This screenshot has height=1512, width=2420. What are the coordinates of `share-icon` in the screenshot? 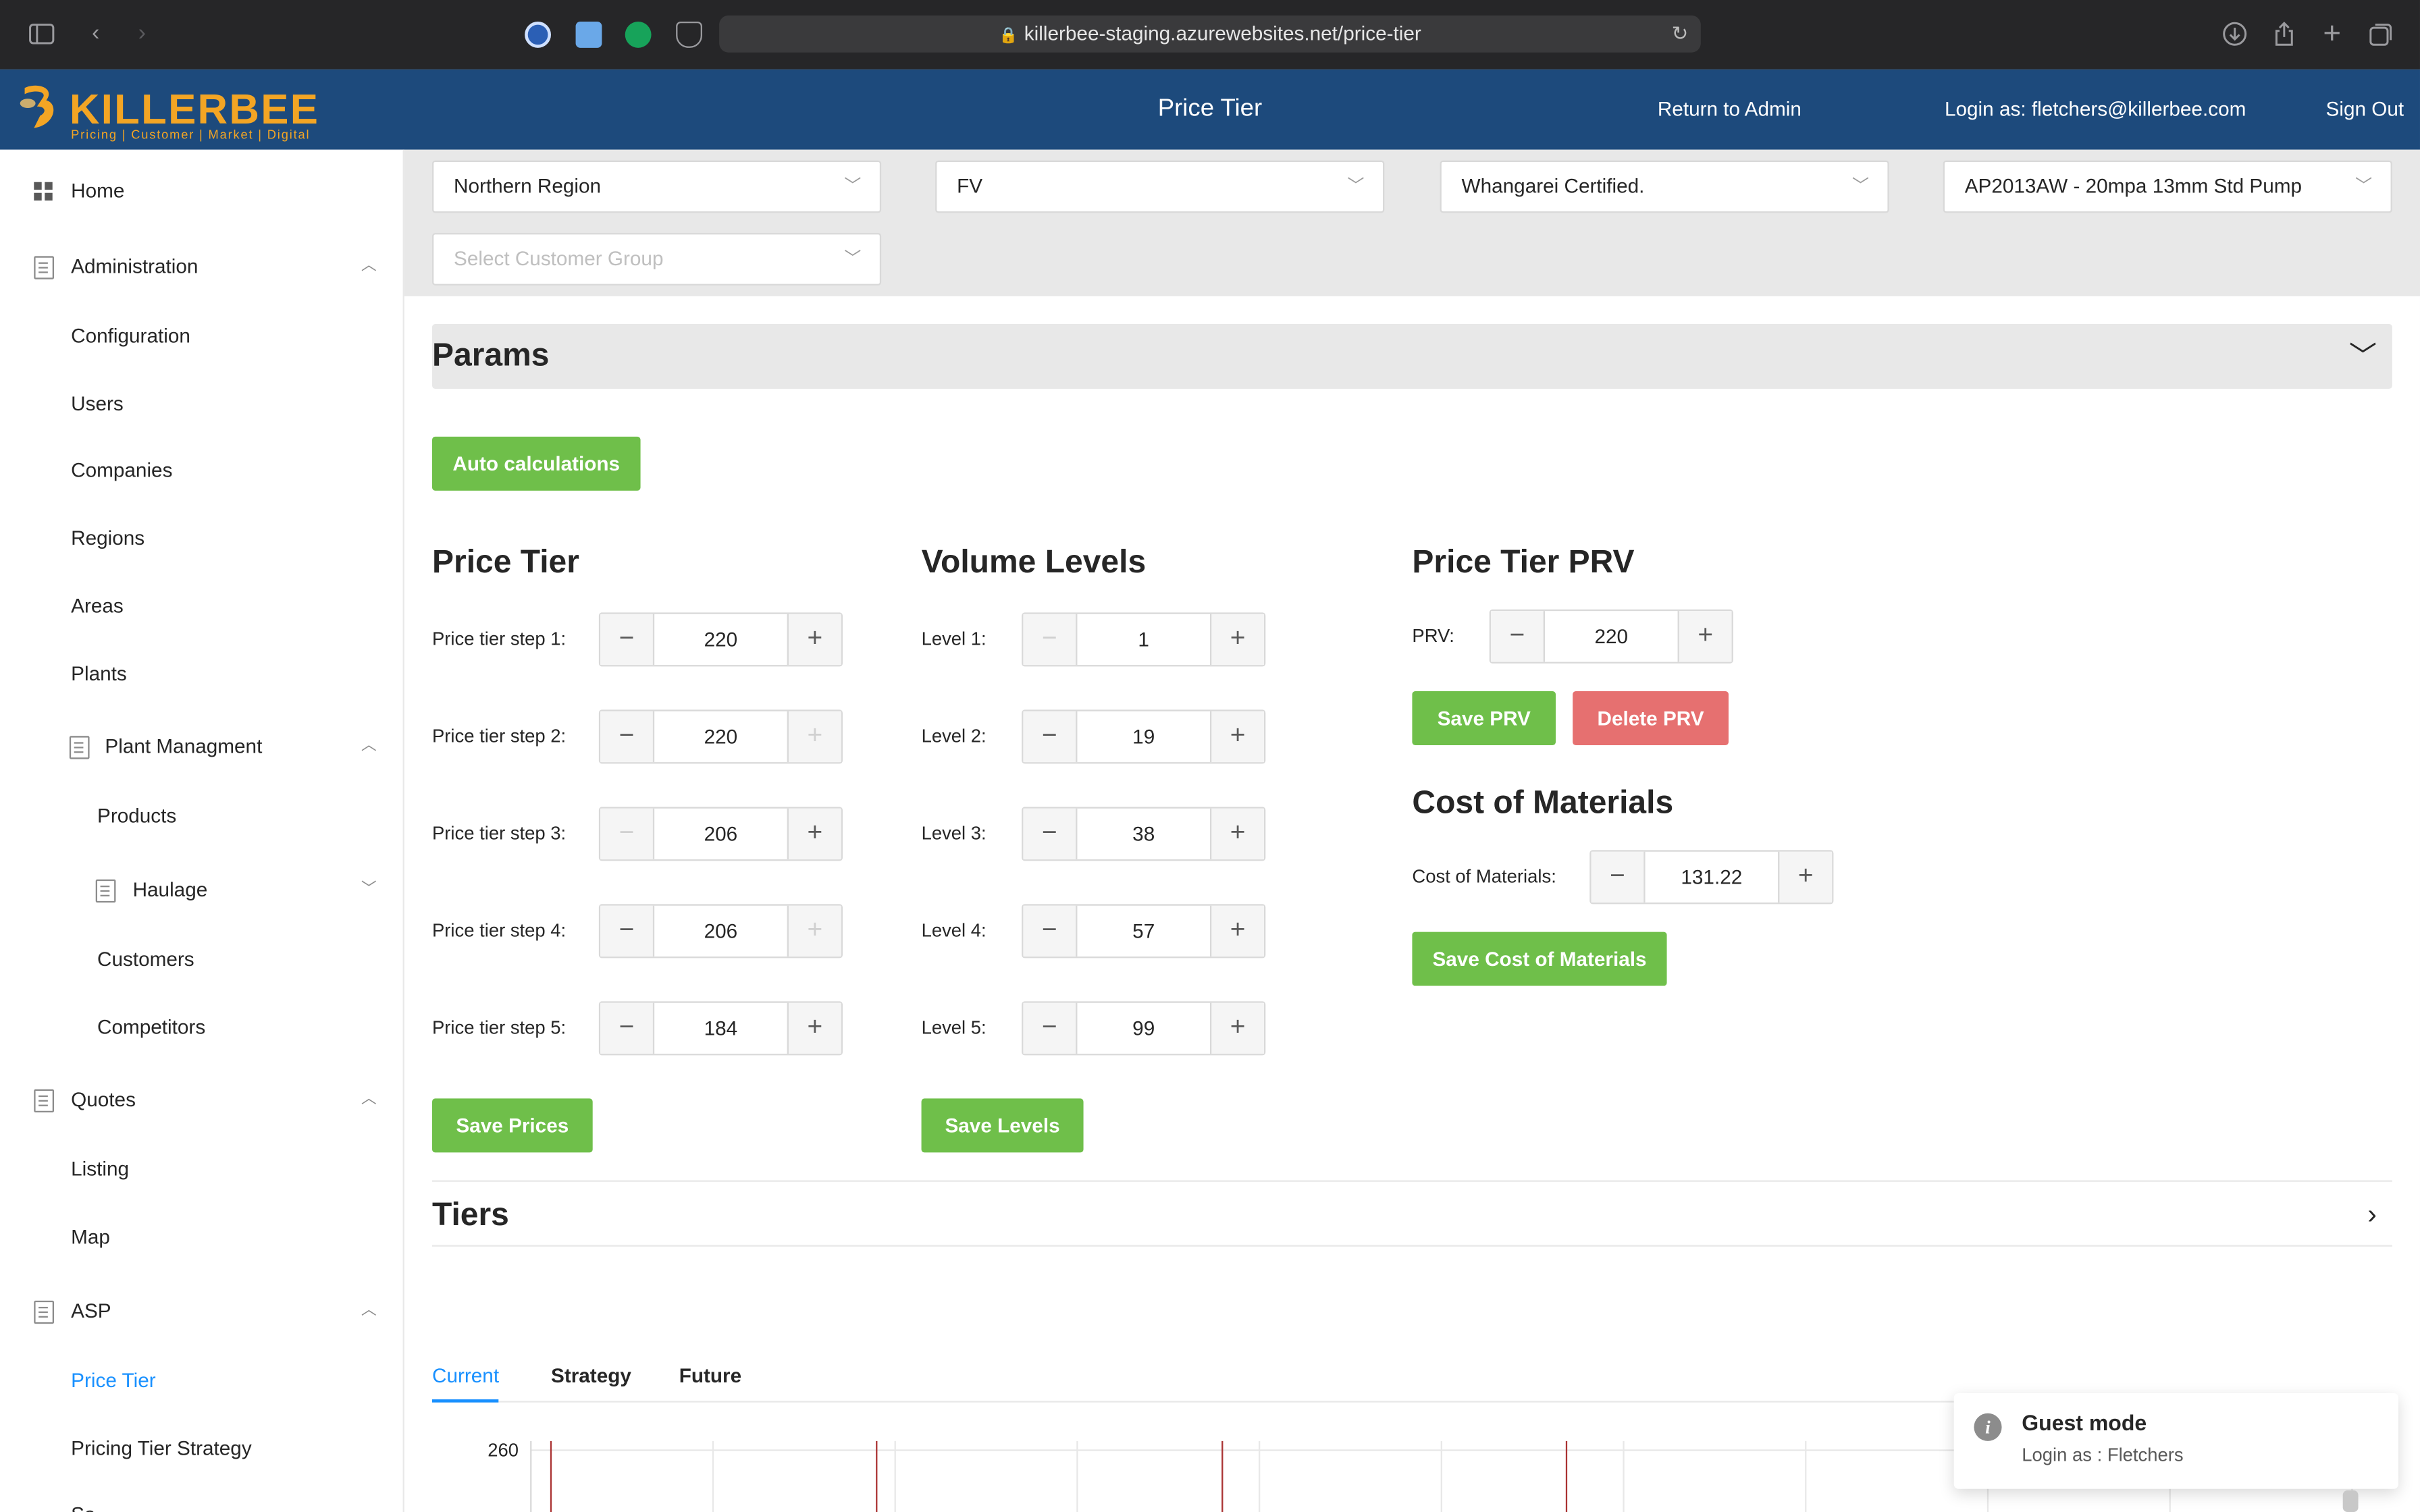 It's located at (2284, 34).